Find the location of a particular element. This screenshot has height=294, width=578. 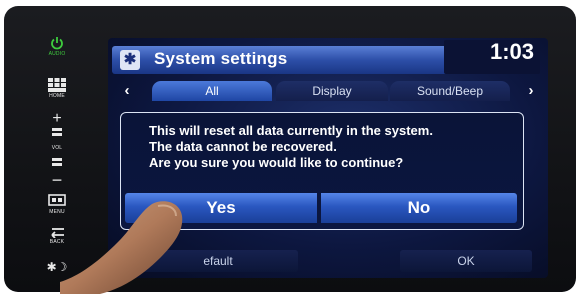

menu-key: MENU is located at coordinates (57, 204).